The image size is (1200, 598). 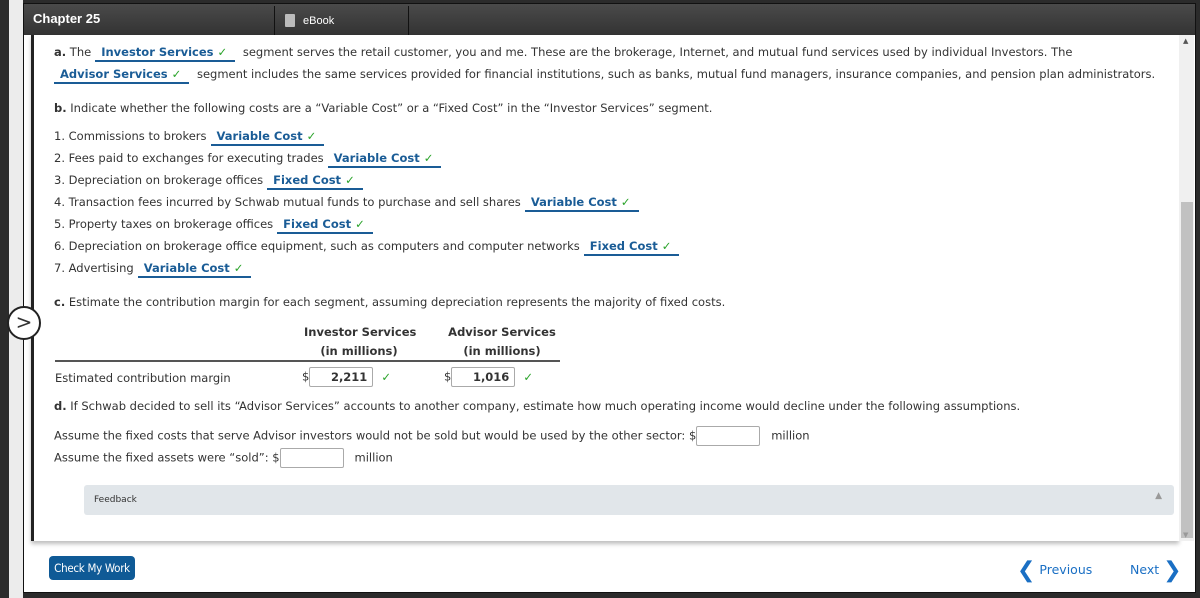 What do you see at coordinates (311, 458) in the screenshot?
I see `decline-sold-input` at bounding box center [311, 458].